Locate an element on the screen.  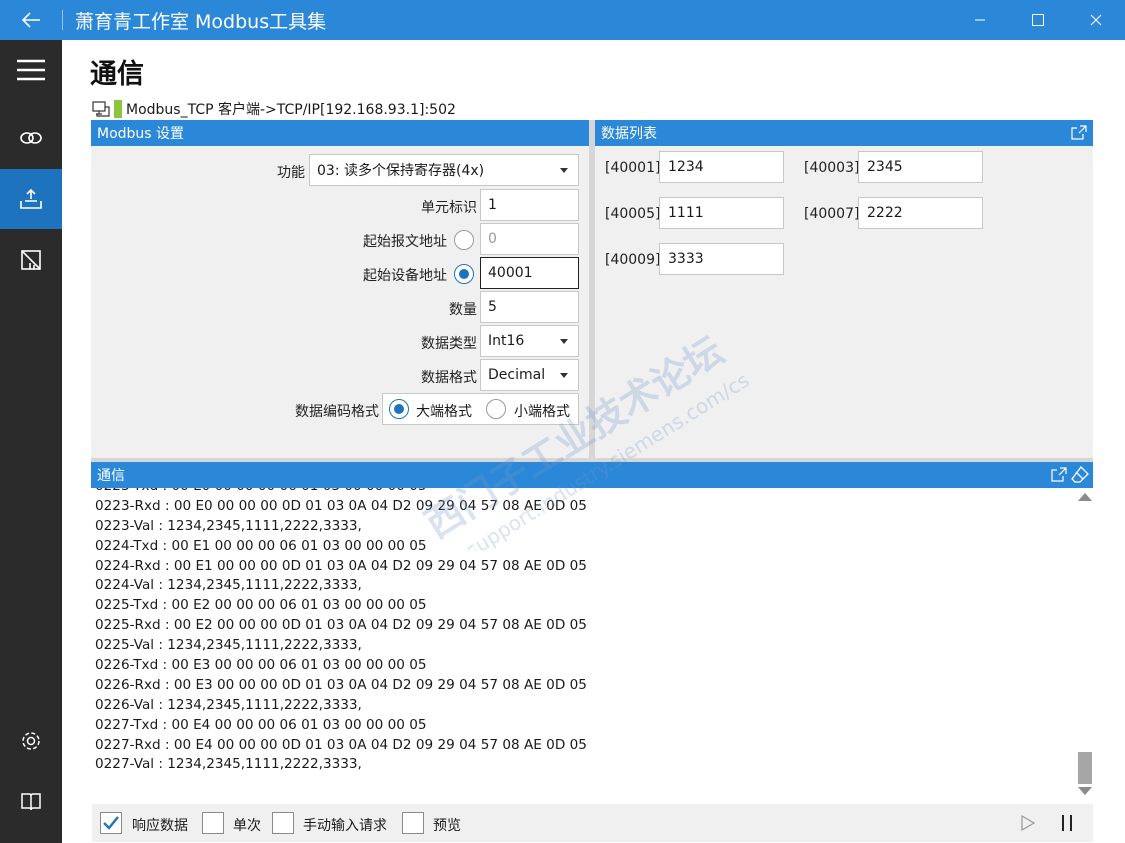
data-value-field: 2222 is located at coordinates (920, 213).